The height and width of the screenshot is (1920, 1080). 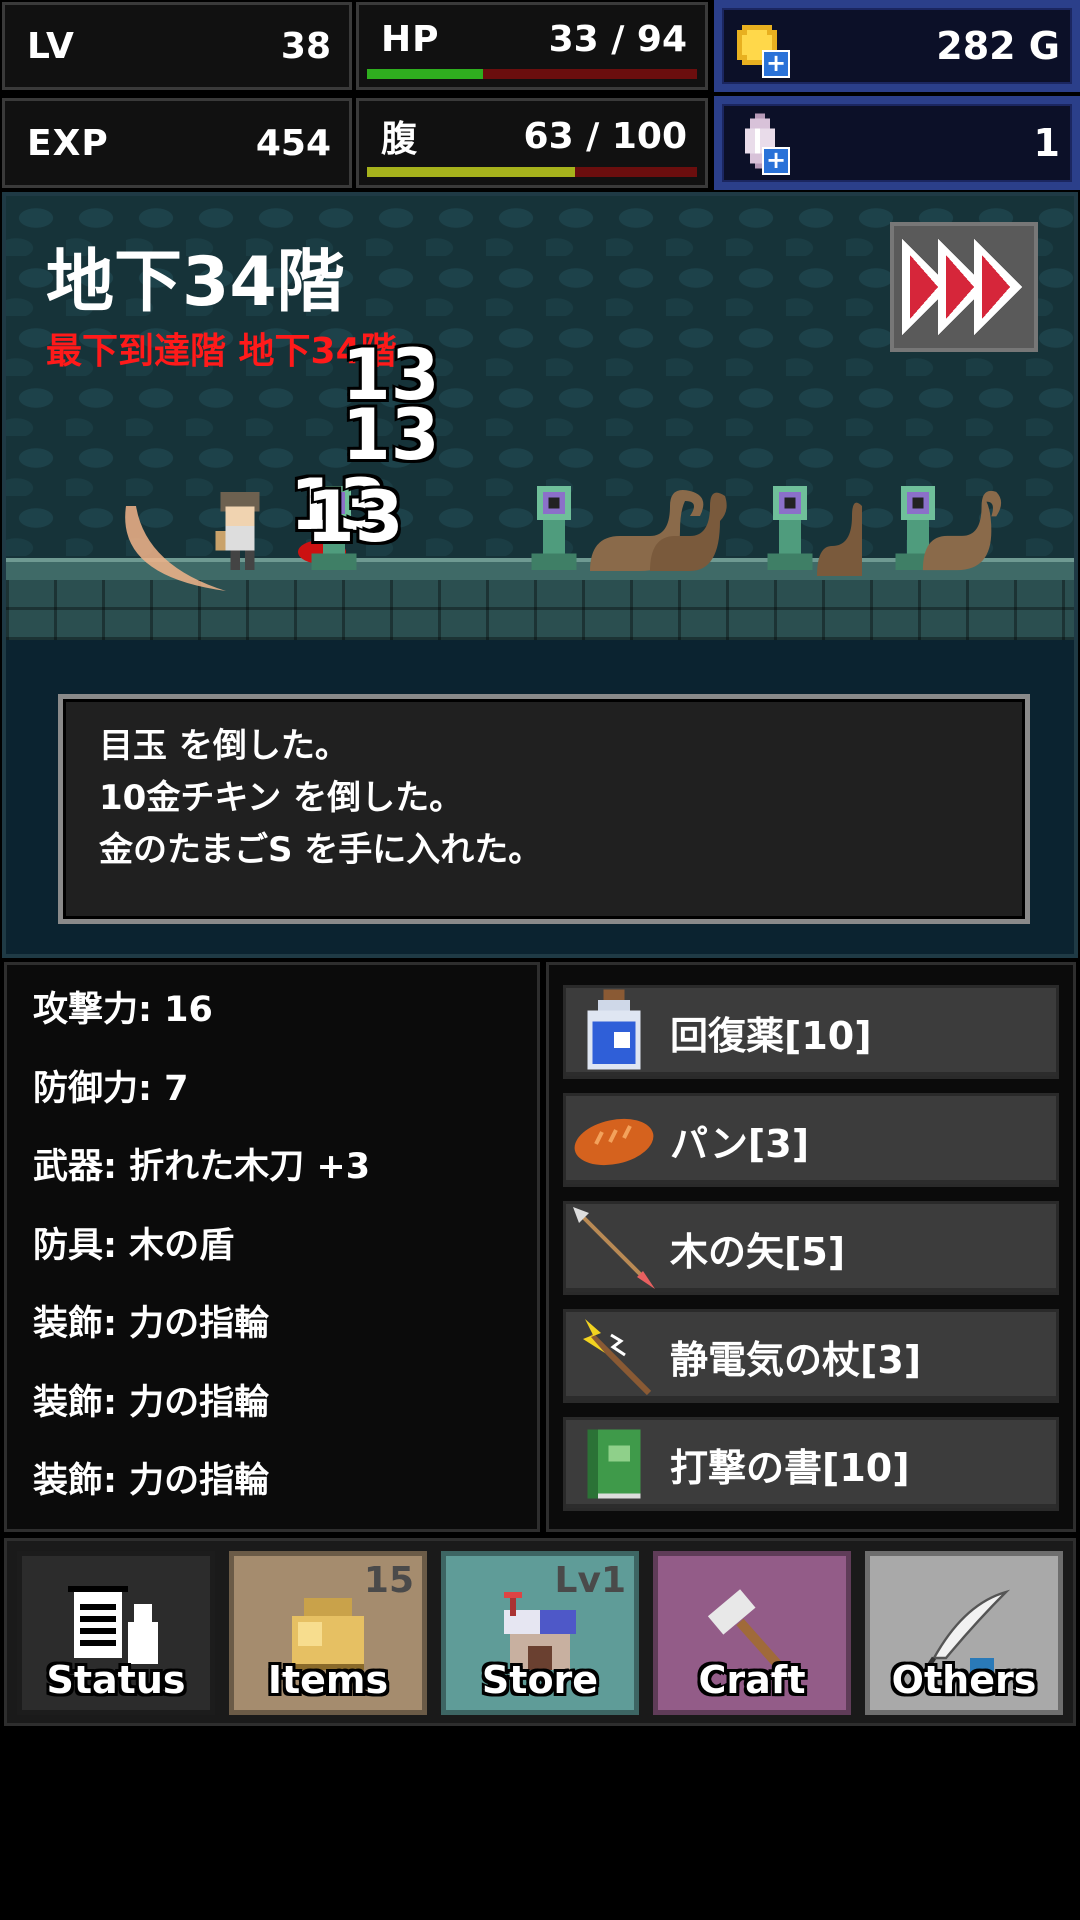 What do you see at coordinates (410, 39) in the screenshot?
I see `hp-label: HP` at bounding box center [410, 39].